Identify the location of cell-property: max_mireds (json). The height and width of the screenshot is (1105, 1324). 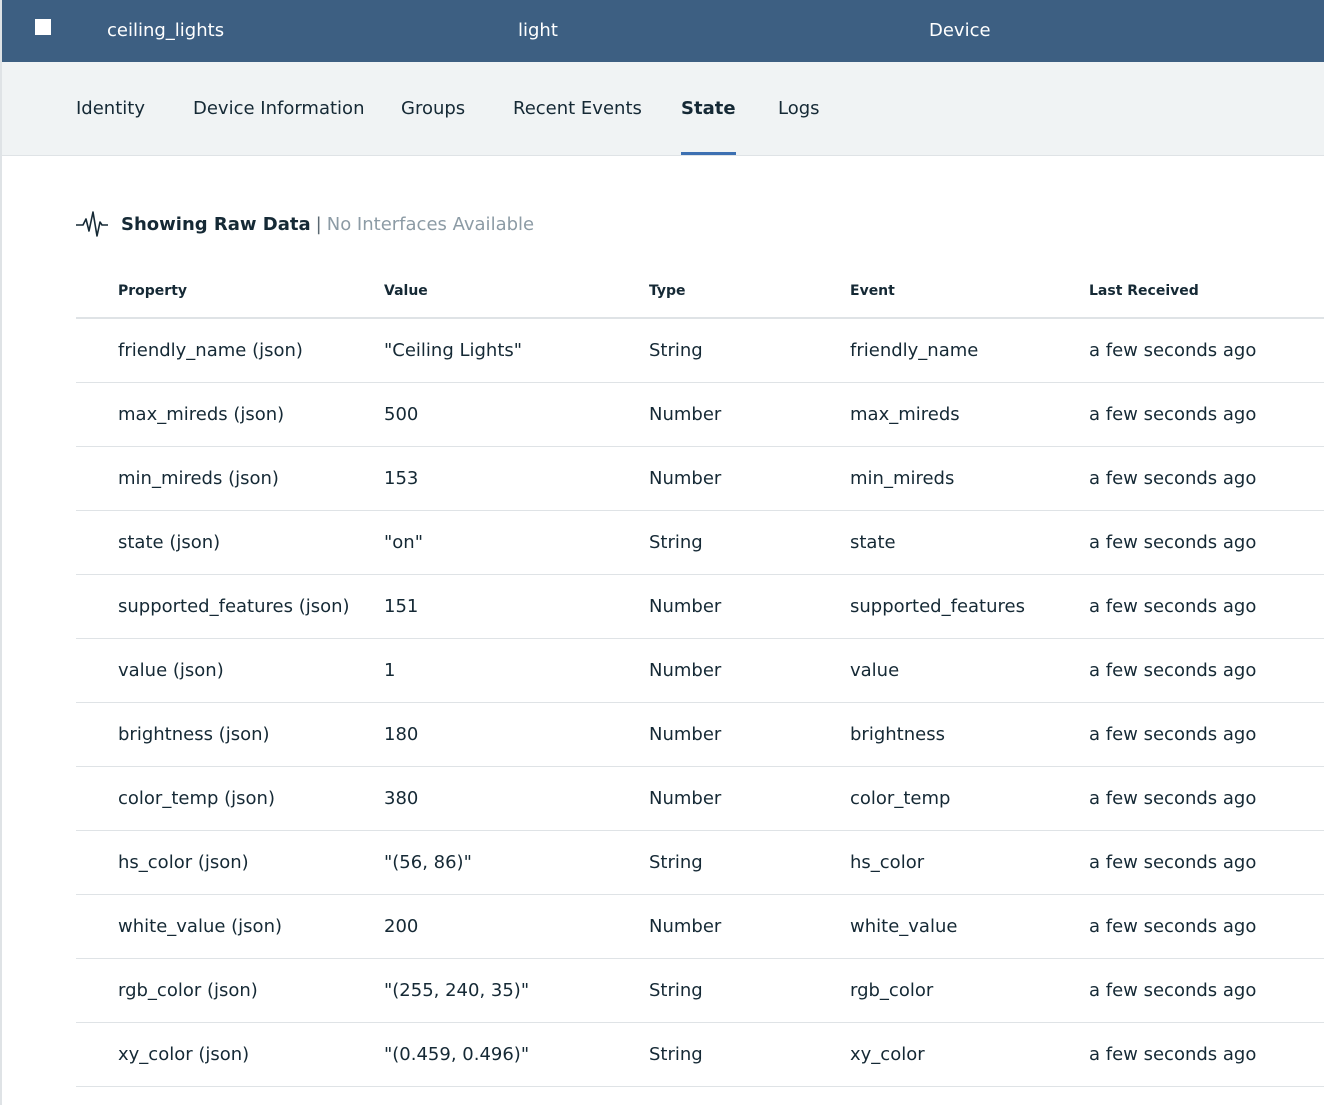
(201, 414).